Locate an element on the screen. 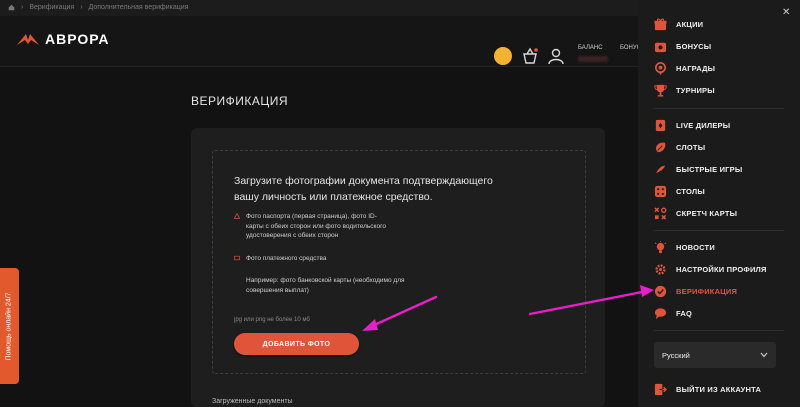 Image resolution: width=800 pixels, height=407 pixels. close-icon: ✕ is located at coordinates (786, 12).